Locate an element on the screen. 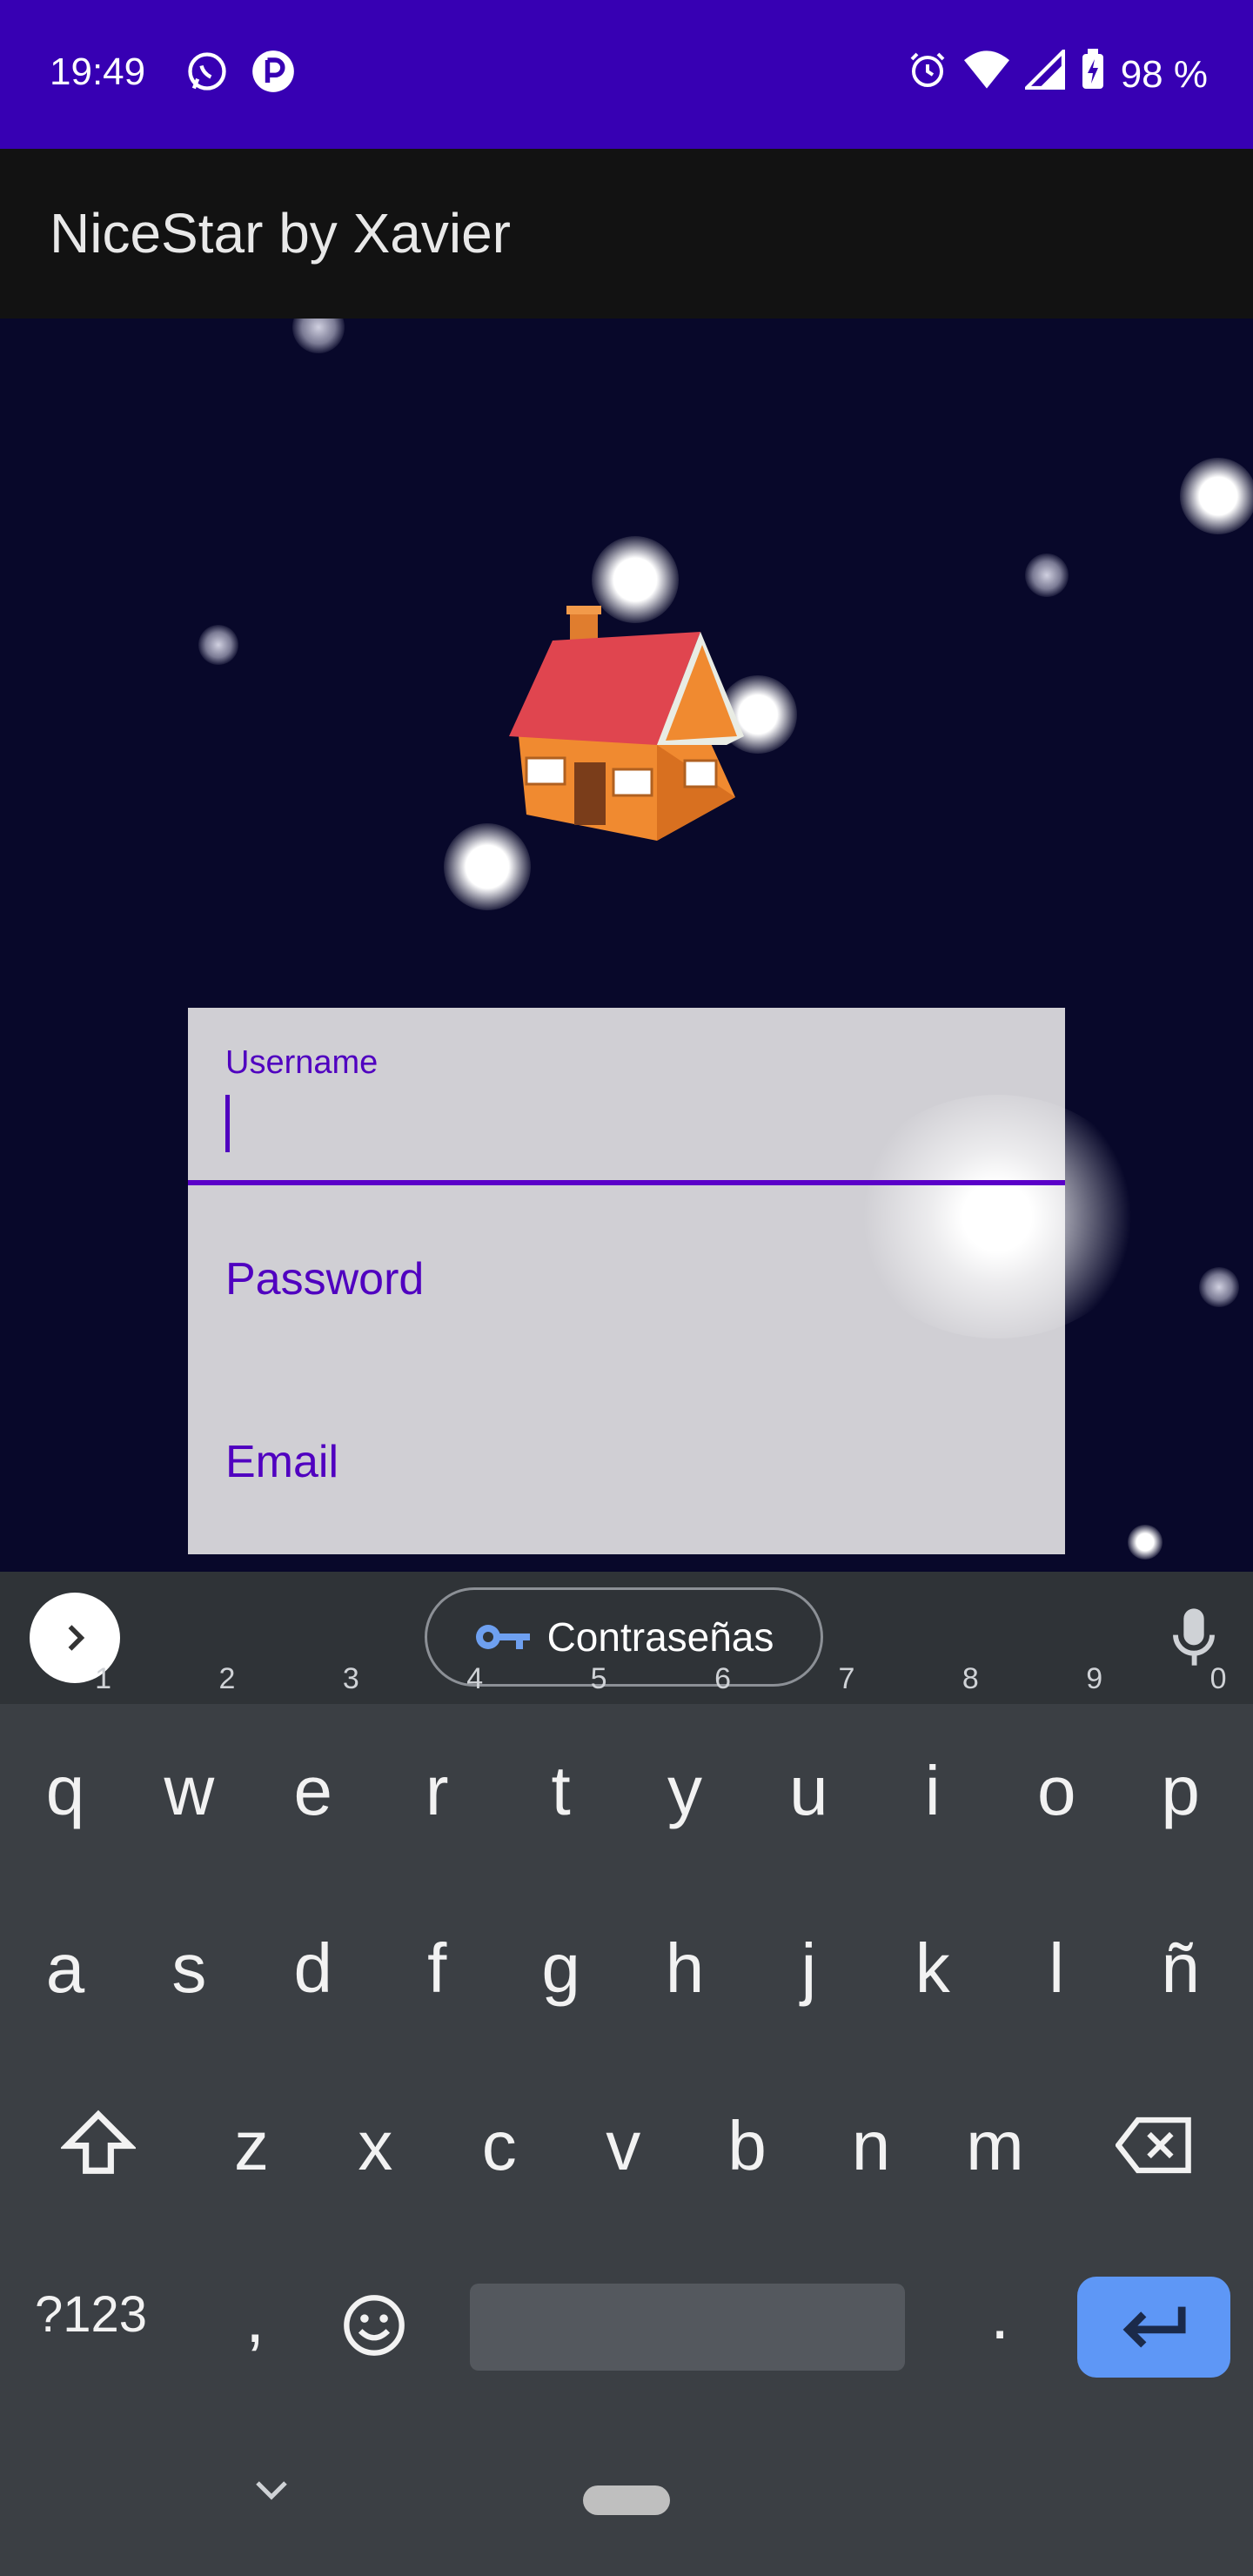  key-t: t5 is located at coordinates (561, 1770).